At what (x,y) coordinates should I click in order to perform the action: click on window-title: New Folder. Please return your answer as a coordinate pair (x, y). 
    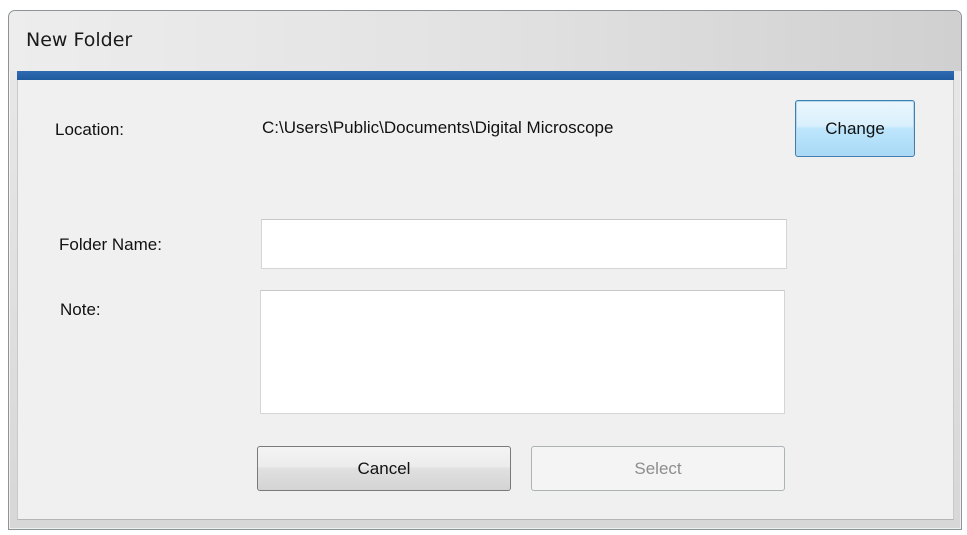
    Looking at the image, I should click on (79, 40).